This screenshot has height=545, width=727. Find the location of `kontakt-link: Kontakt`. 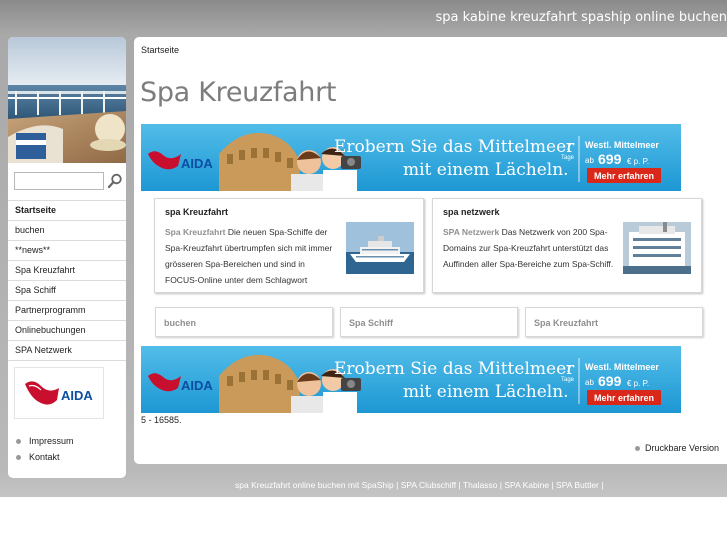

kontakt-link: Kontakt is located at coordinates (45, 457).